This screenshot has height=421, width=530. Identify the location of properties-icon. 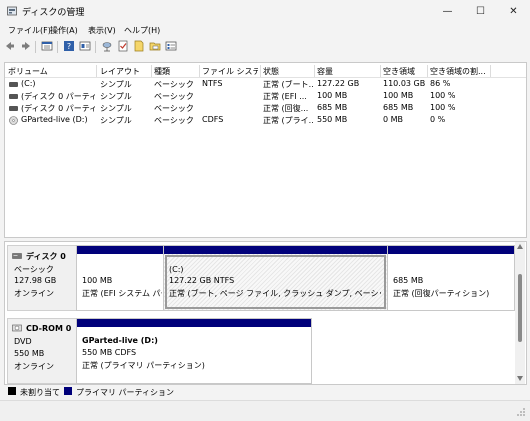
(85, 46).